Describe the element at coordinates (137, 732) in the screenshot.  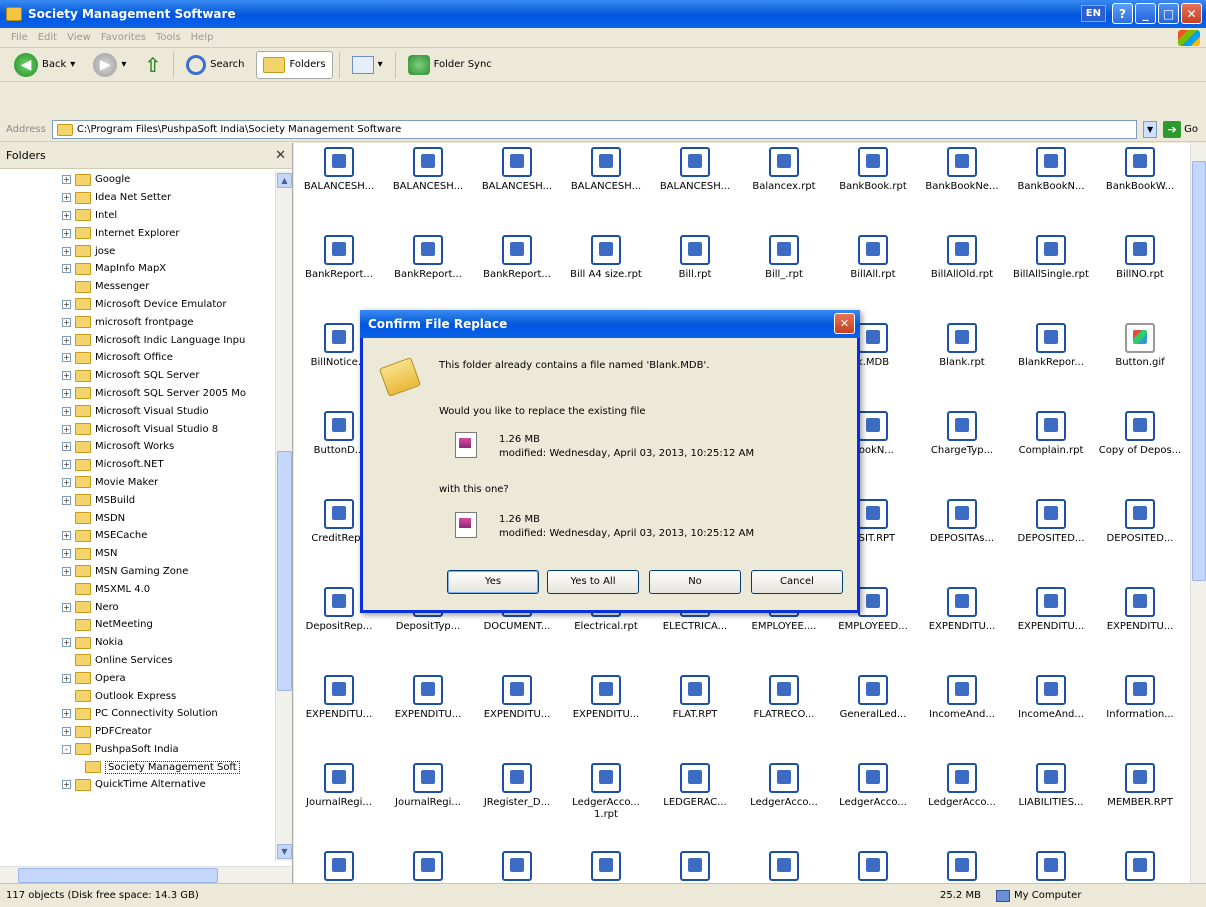
I see `tree-item: + PDFCreator` at that location.